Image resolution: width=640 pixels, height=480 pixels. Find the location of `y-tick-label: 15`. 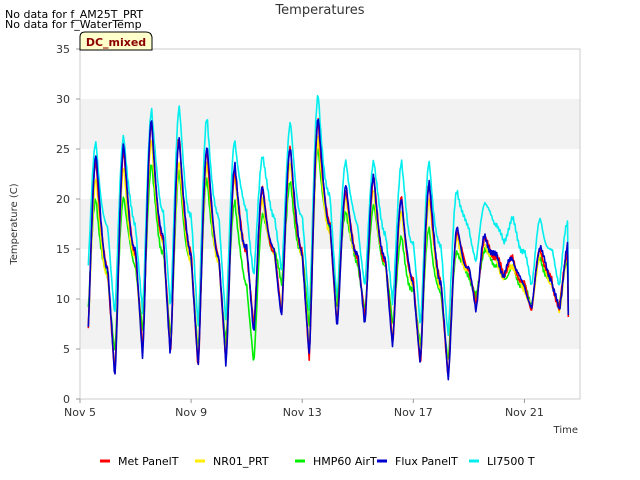

y-tick-label: 15 is located at coordinates (63, 249).